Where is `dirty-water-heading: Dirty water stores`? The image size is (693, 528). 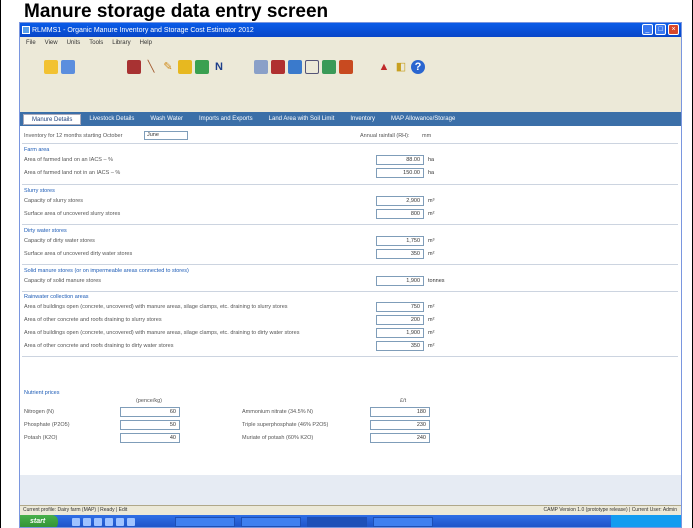
dirty-water-heading: Dirty water stores is located at coordinates (45, 231).